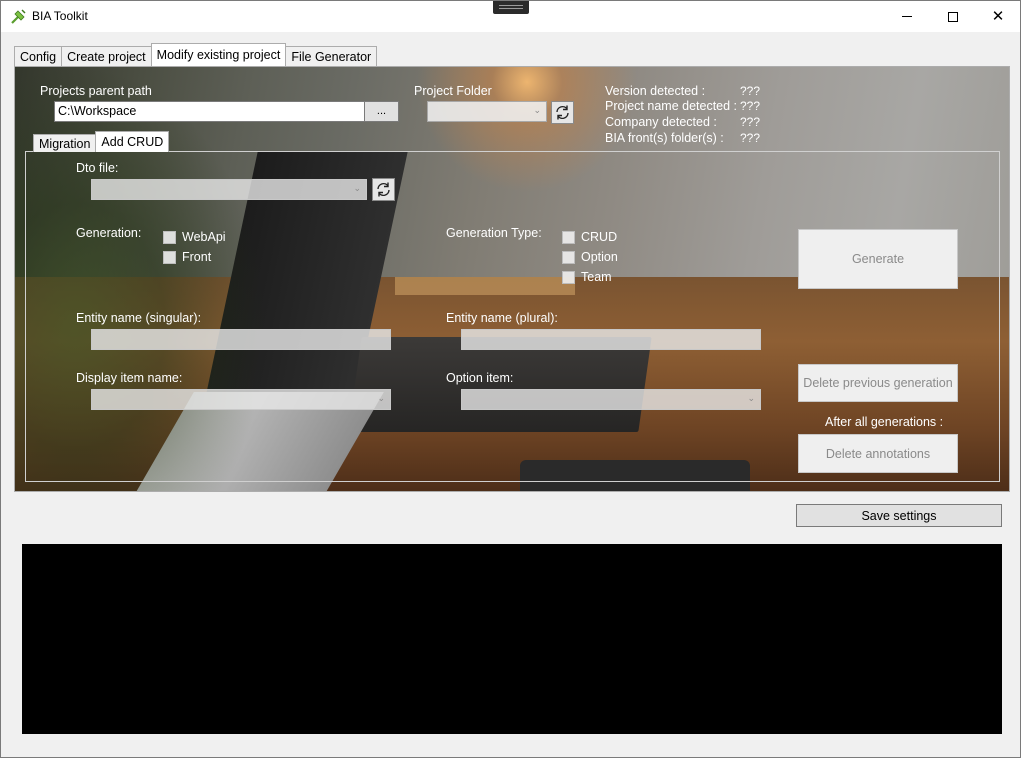 Image resolution: width=1021 pixels, height=758 pixels. I want to click on front-folders-detected-label: BIA front(s) folder(s) :, so click(664, 138).